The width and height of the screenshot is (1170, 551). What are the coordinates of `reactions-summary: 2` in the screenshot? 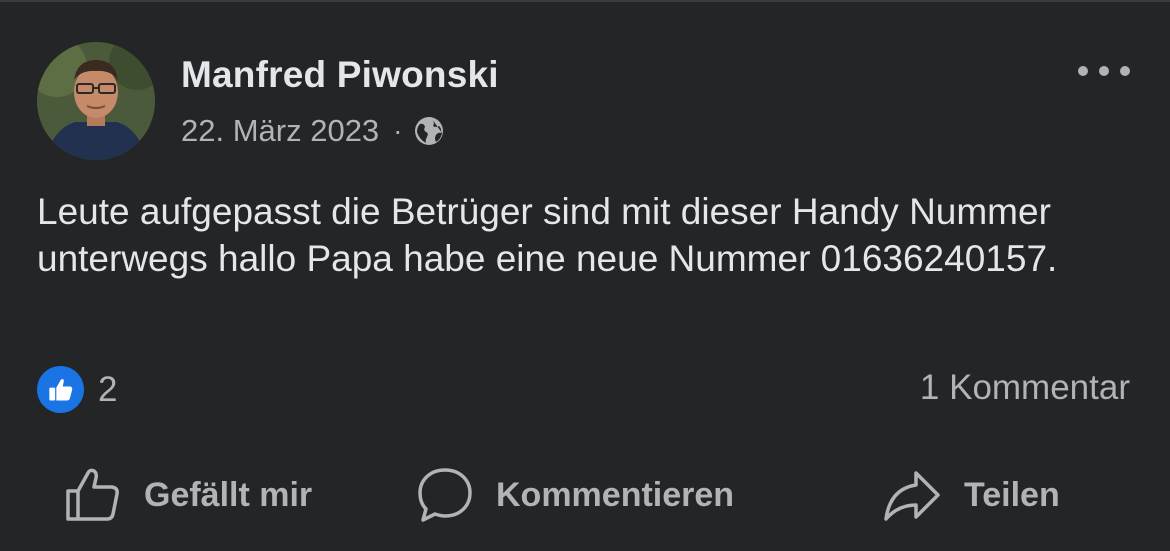 It's located at (77, 389).